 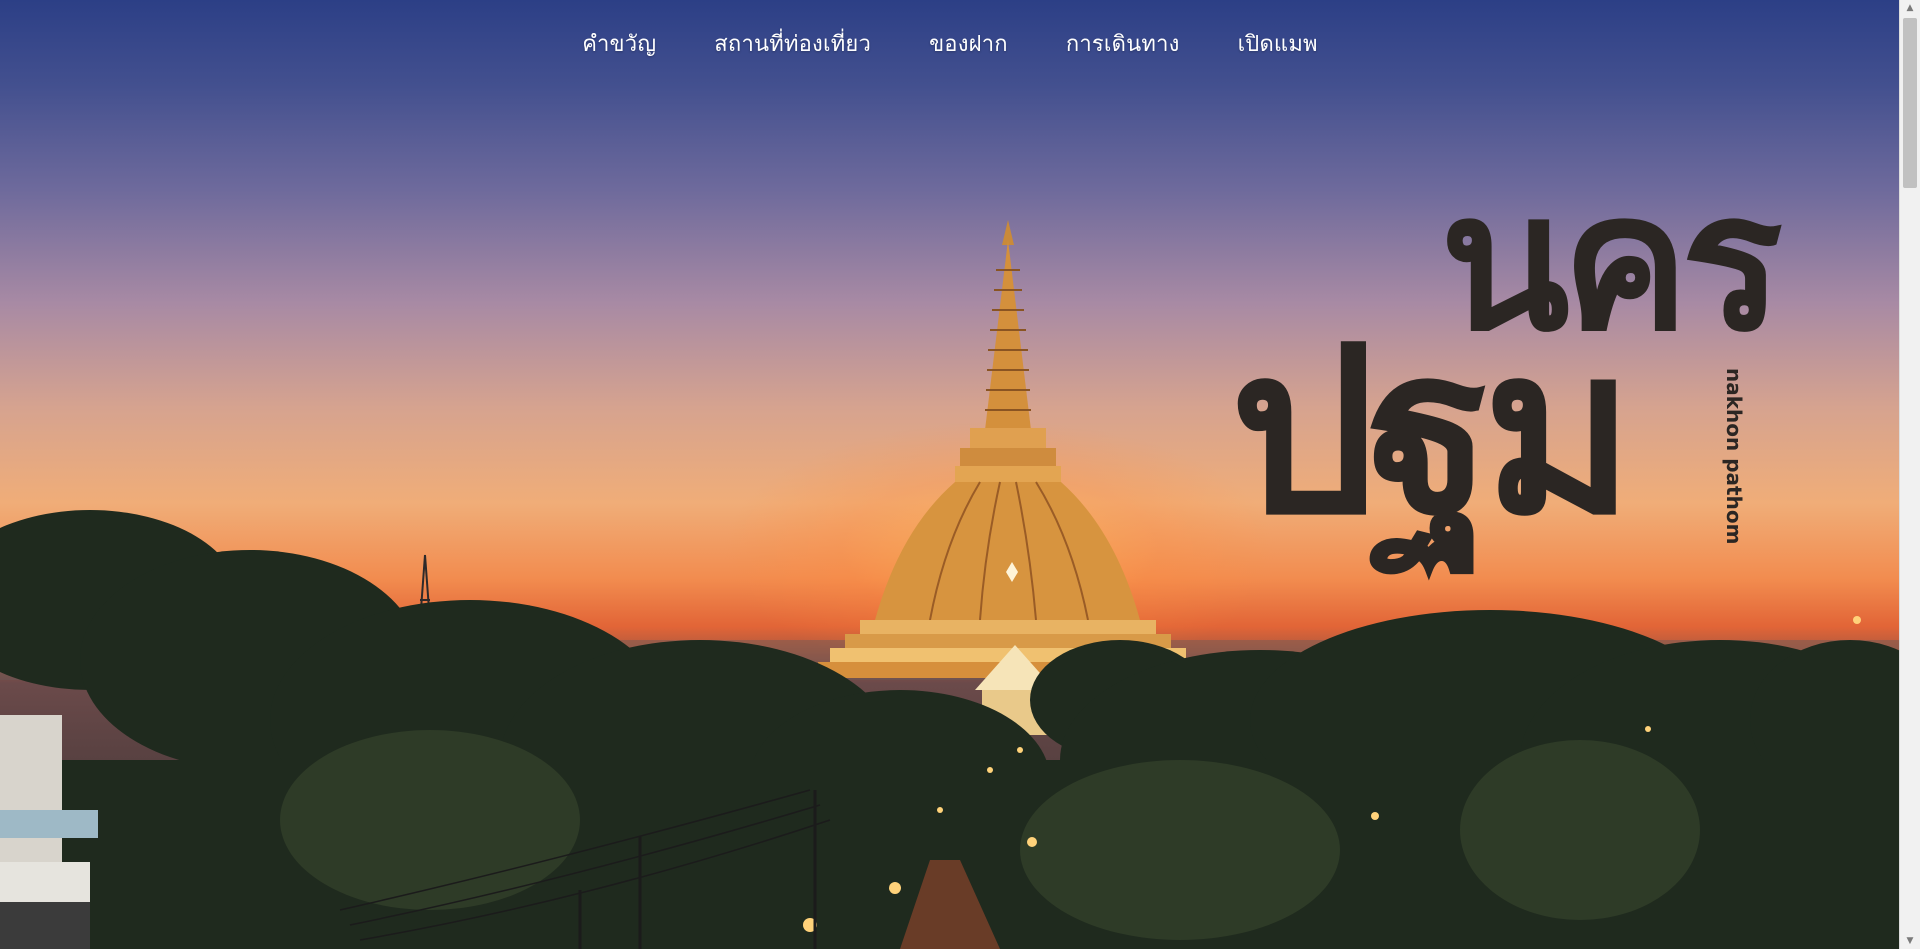 I want to click on vertical-scrollbar: ▲ ▼, so click(x=1909, y=474).